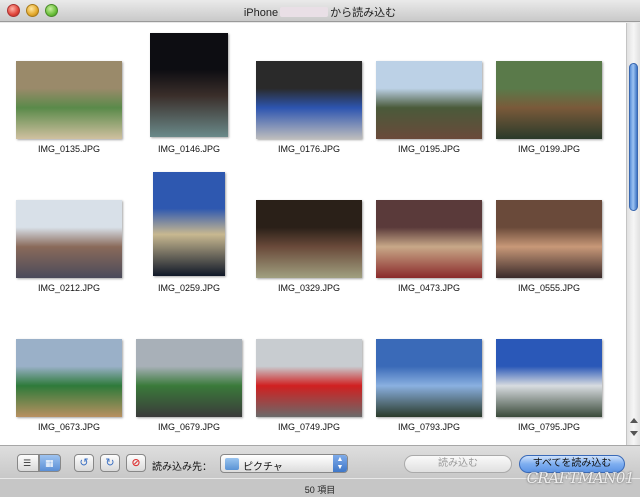  I want to click on photo-filename: IMG_0793.JPG, so click(429, 427).